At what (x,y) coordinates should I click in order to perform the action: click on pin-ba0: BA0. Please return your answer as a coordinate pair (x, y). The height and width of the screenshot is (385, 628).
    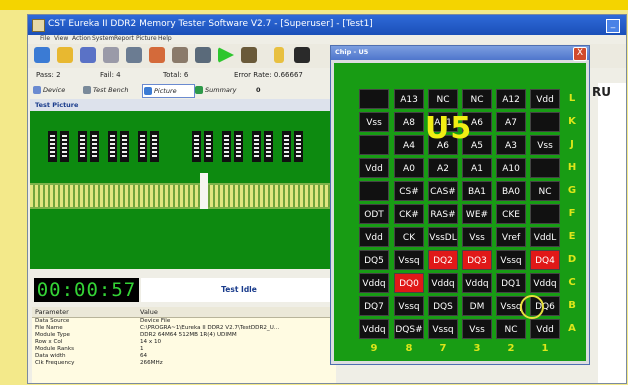
    Looking at the image, I should click on (511, 191).